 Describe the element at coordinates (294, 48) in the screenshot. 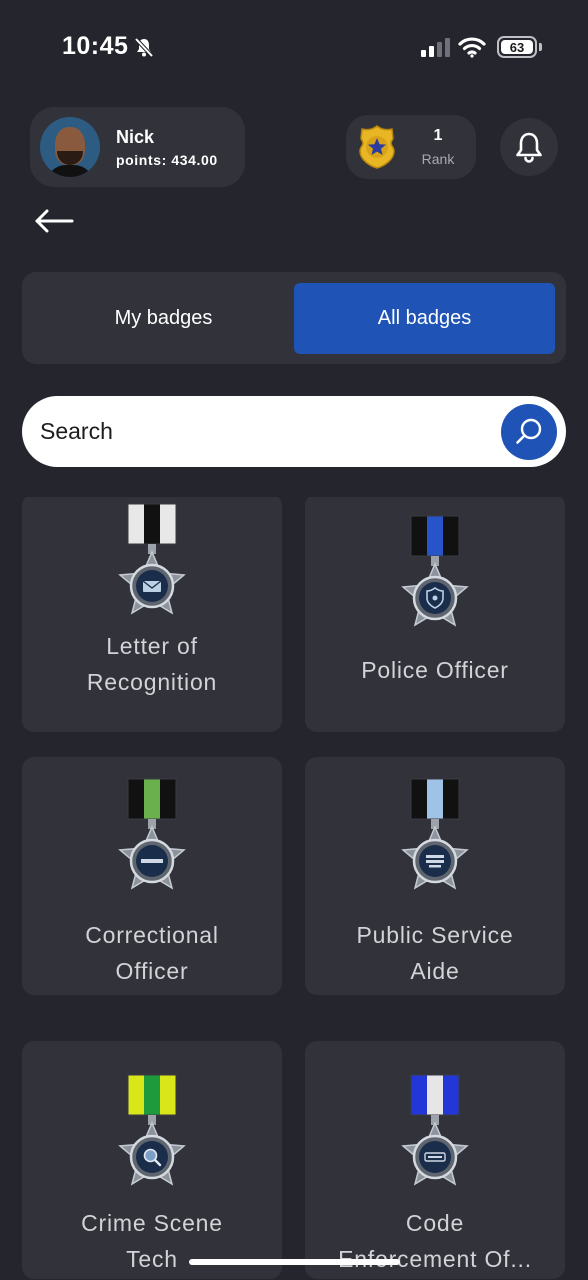

I see `status-bar: 10:45 63` at that location.